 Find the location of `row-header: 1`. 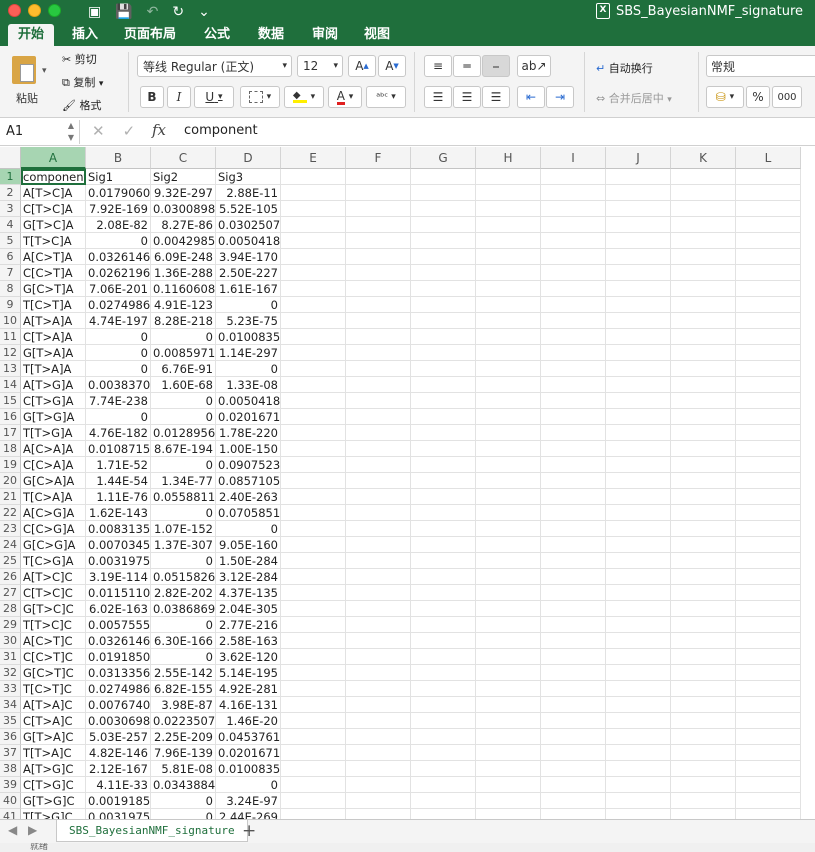

row-header: 1 is located at coordinates (10, 177).